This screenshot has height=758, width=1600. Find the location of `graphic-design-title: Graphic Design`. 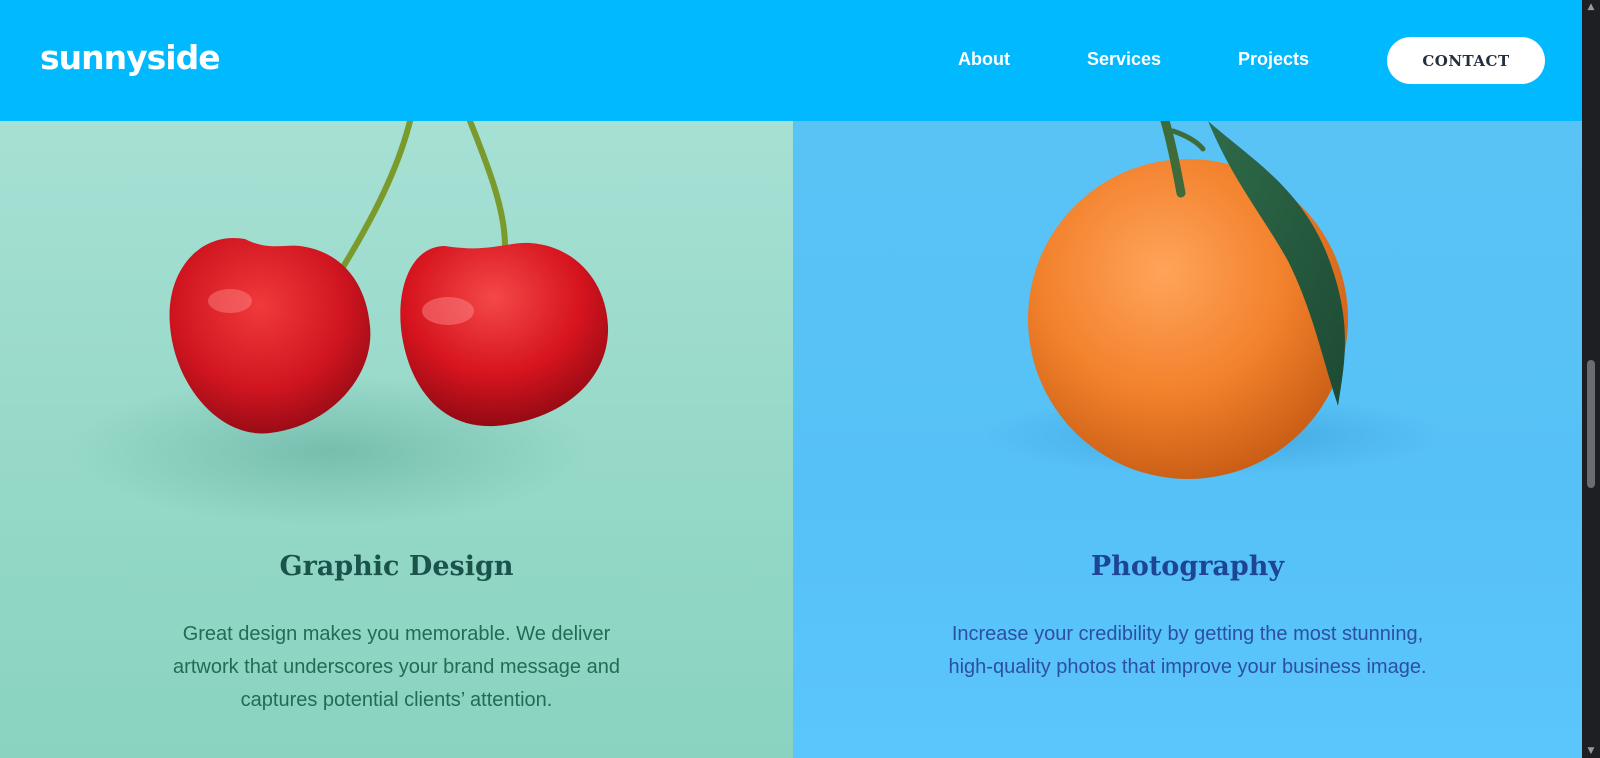

graphic-design-title: Graphic Design is located at coordinates (396, 566).